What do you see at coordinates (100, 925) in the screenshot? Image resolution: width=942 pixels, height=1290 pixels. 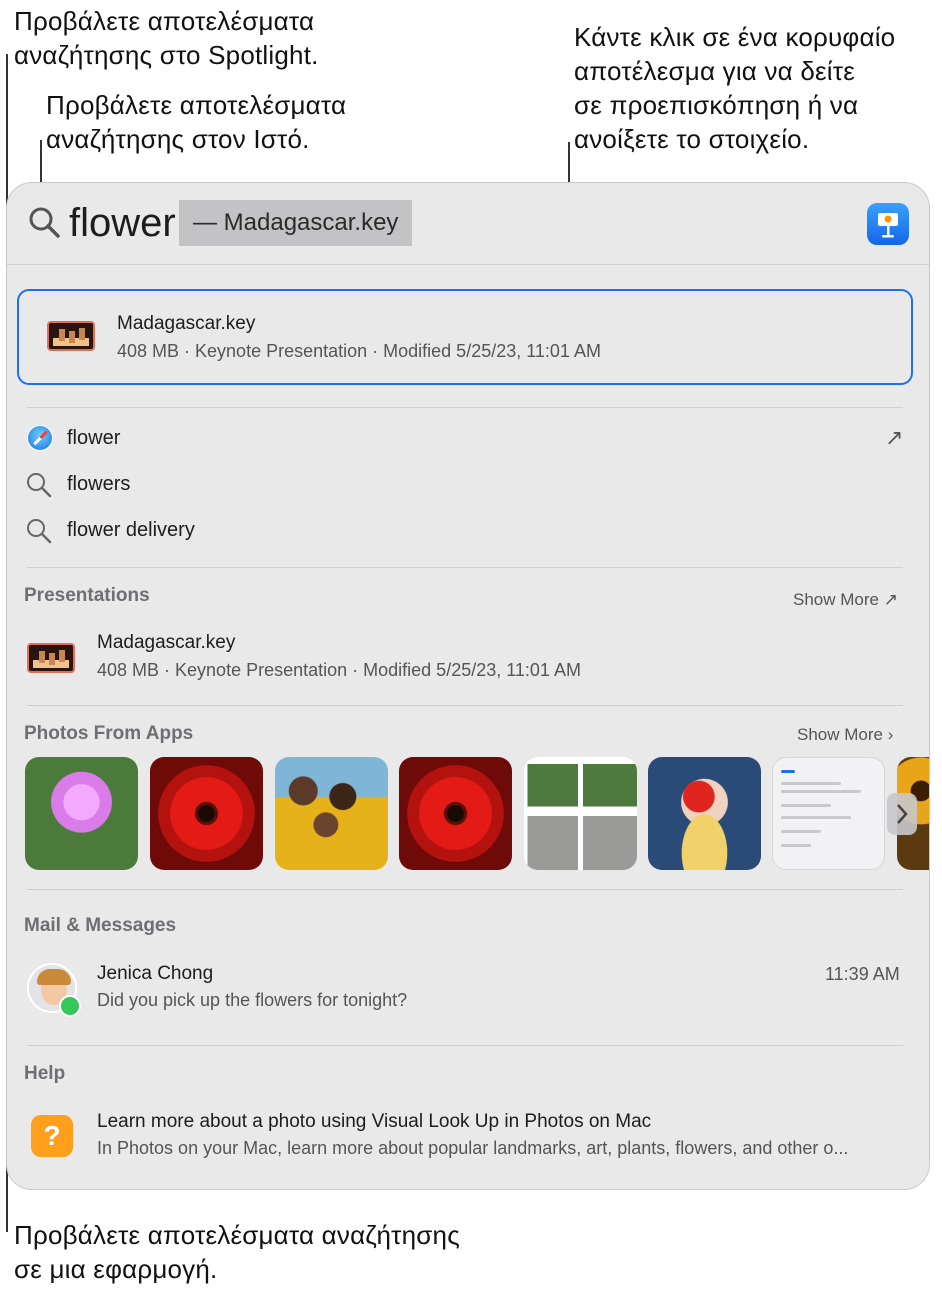 I see `section-header-mail: Mail & Messages` at bounding box center [100, 925].